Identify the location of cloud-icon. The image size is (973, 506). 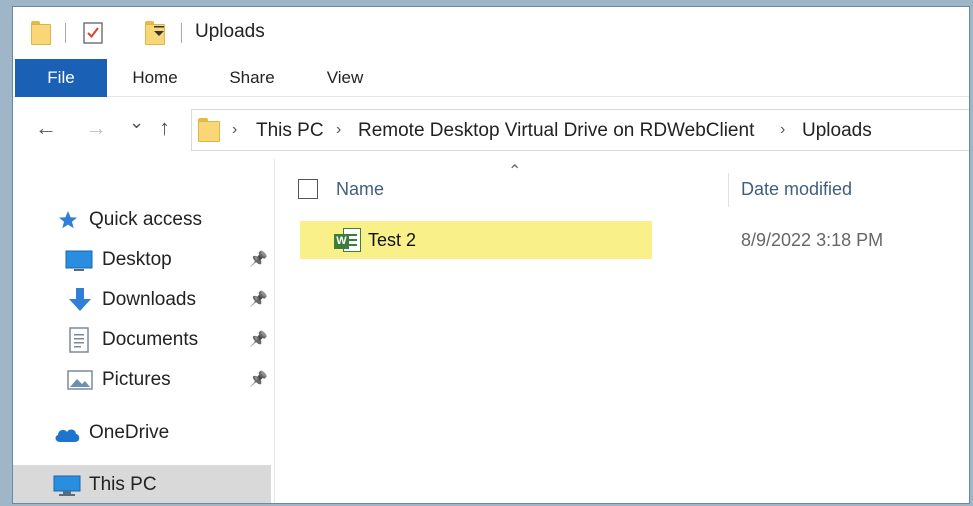
(67, 436).